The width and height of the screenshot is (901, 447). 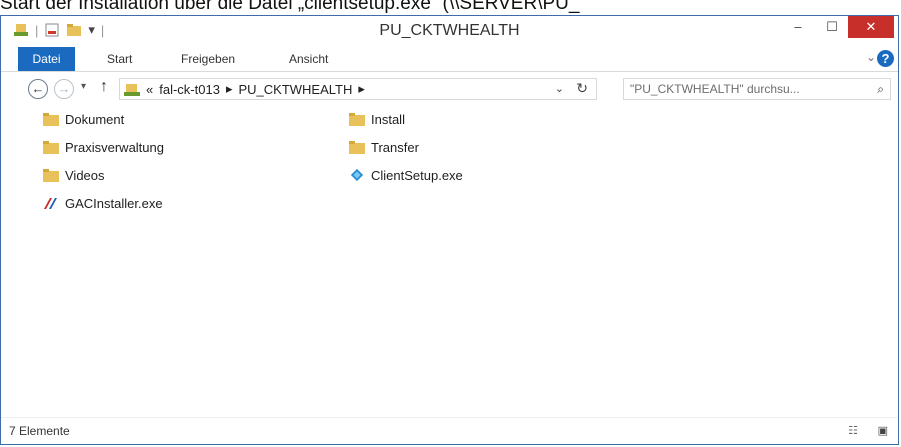 I want to click on status-bar: 7 Elemente ☷ ▣, so click(x=449, y=430).